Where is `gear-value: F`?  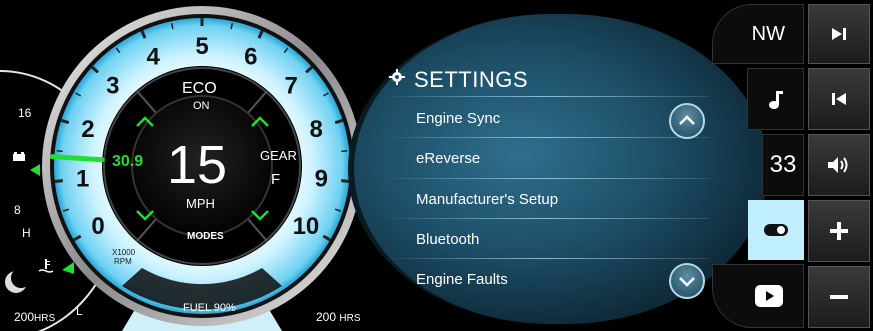
gear-value: F is located at coordinates (276, 179).